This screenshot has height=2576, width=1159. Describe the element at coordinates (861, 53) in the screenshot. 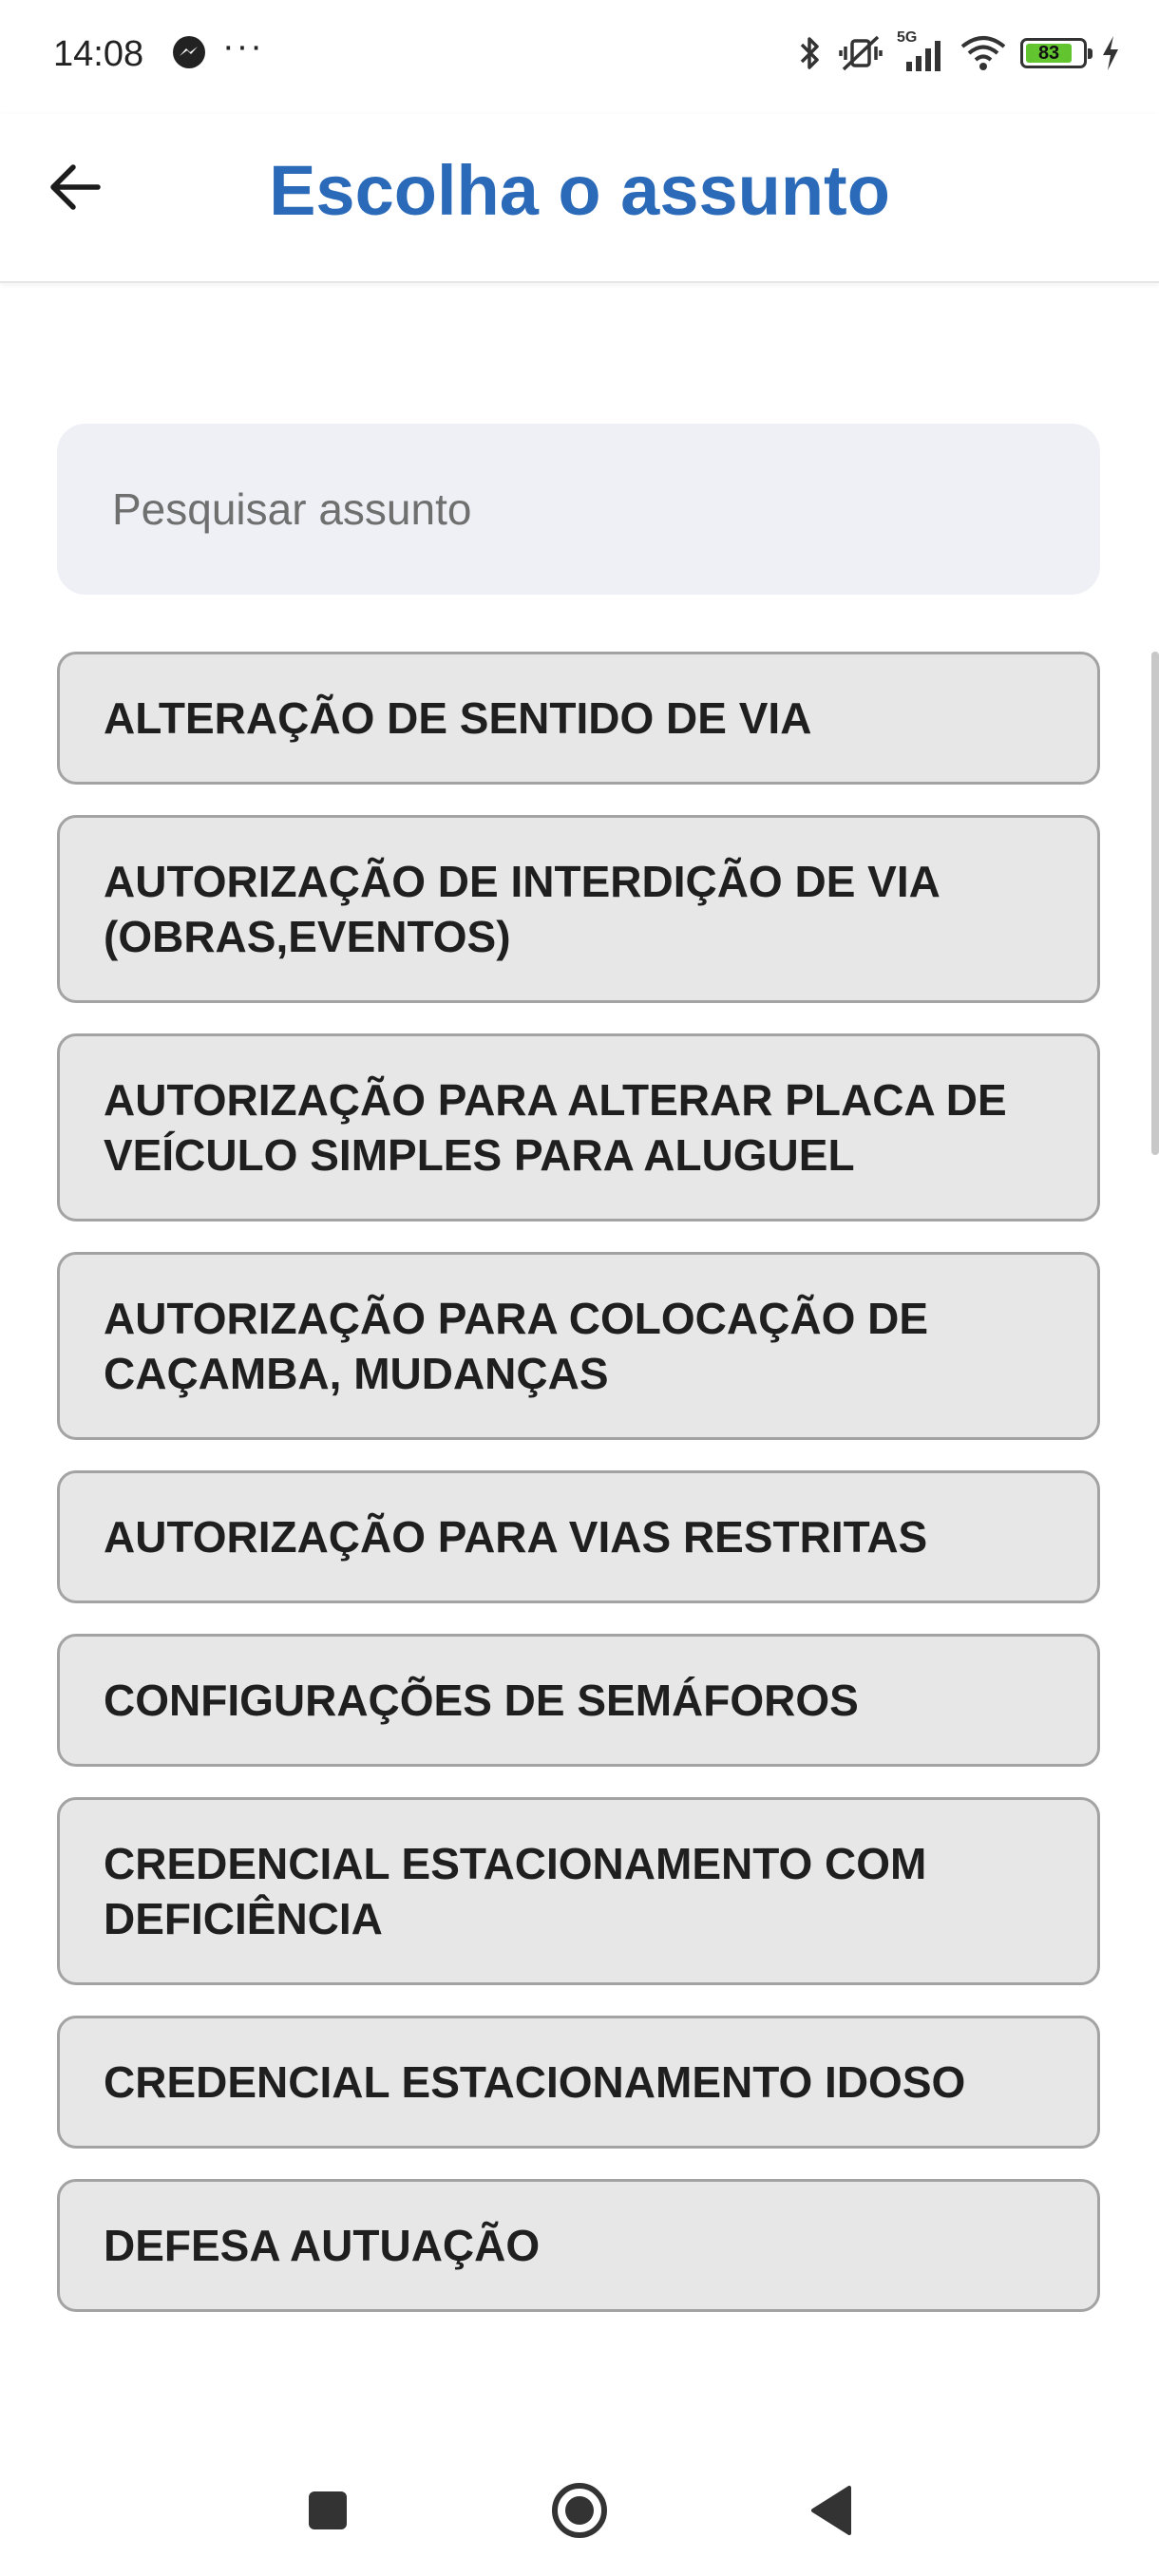

I see `vibrate-mute-icon` at that location.